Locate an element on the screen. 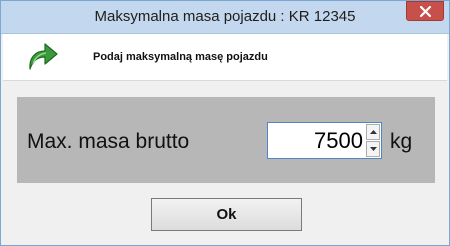 The height and width of the screenshot is (246, 450). prompt-text: Podaj maksymalną masę pojazdu is located at coordinates (180, 57).